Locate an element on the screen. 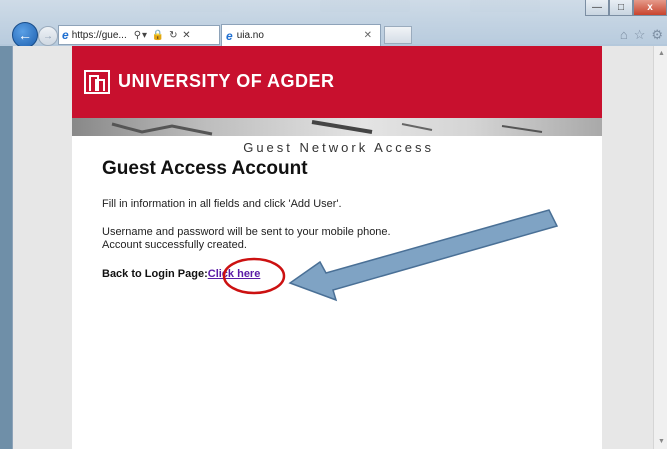  created-notice: Account successfully created. is located at coordinates (174, 245).